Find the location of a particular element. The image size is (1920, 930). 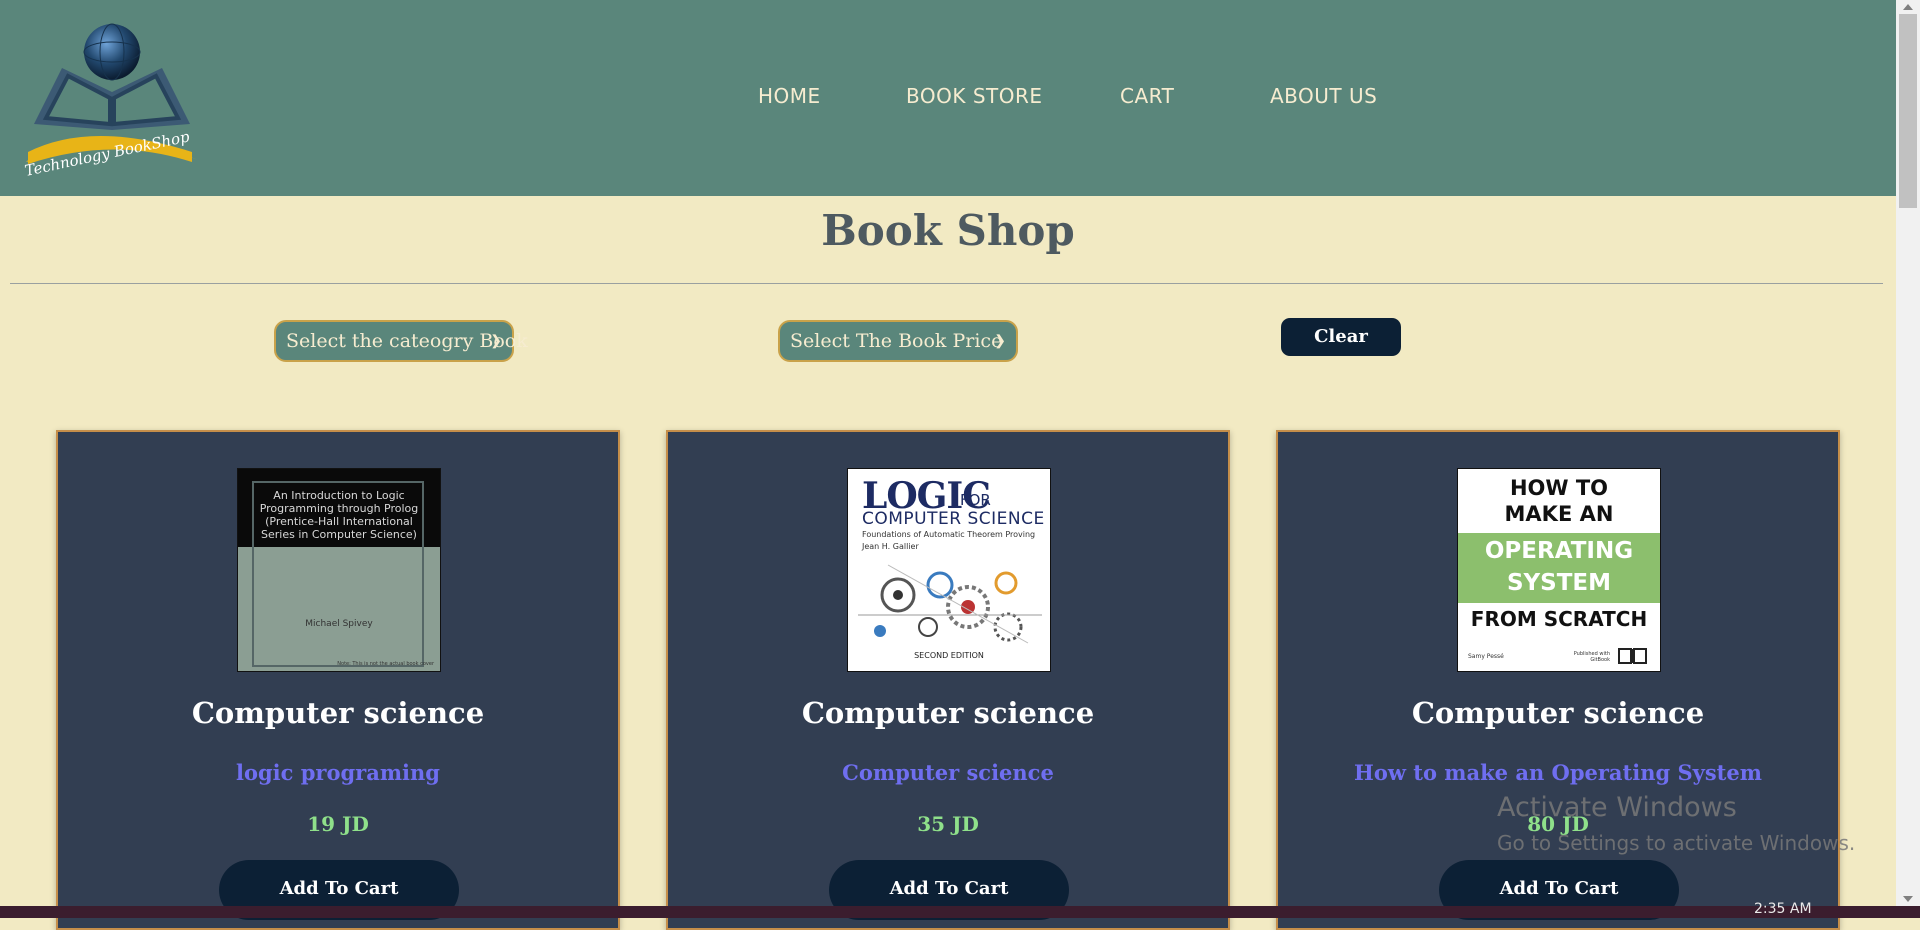

scroll-up-arrow-icon is located at coordinates (1908, 7).